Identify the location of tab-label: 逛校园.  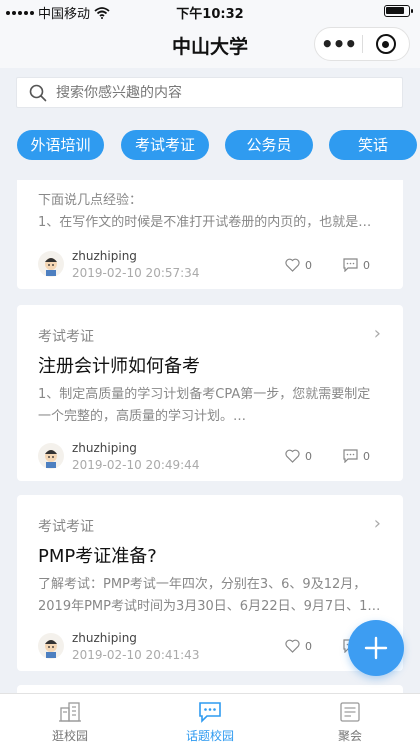
(69, 736).